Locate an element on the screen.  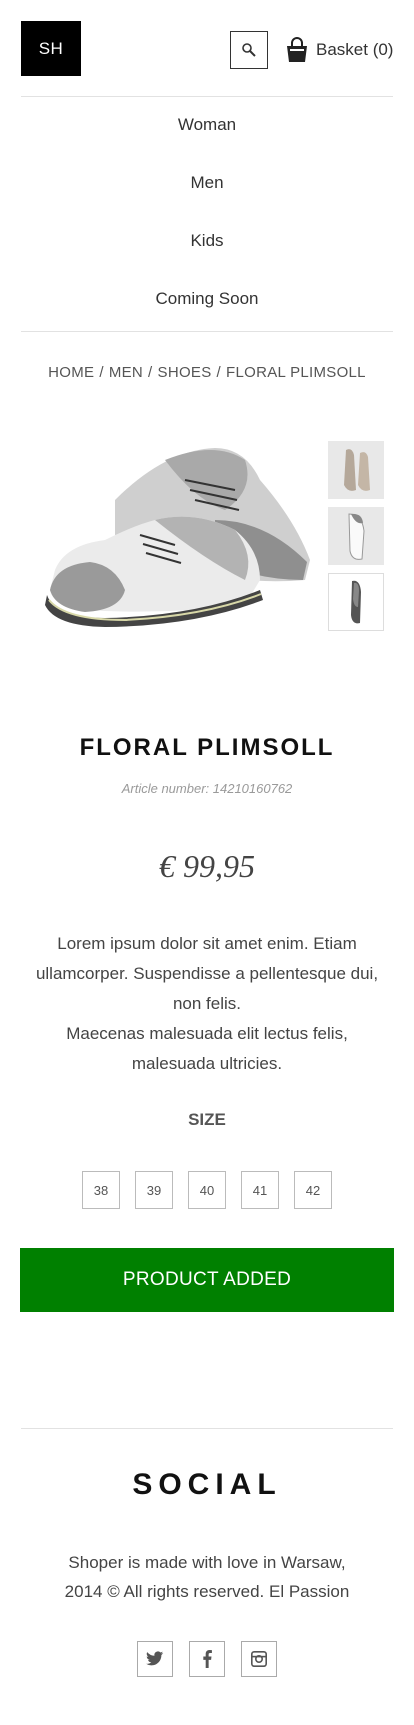
breadcrumb-men: MEN is located at coordinates (126, 372).